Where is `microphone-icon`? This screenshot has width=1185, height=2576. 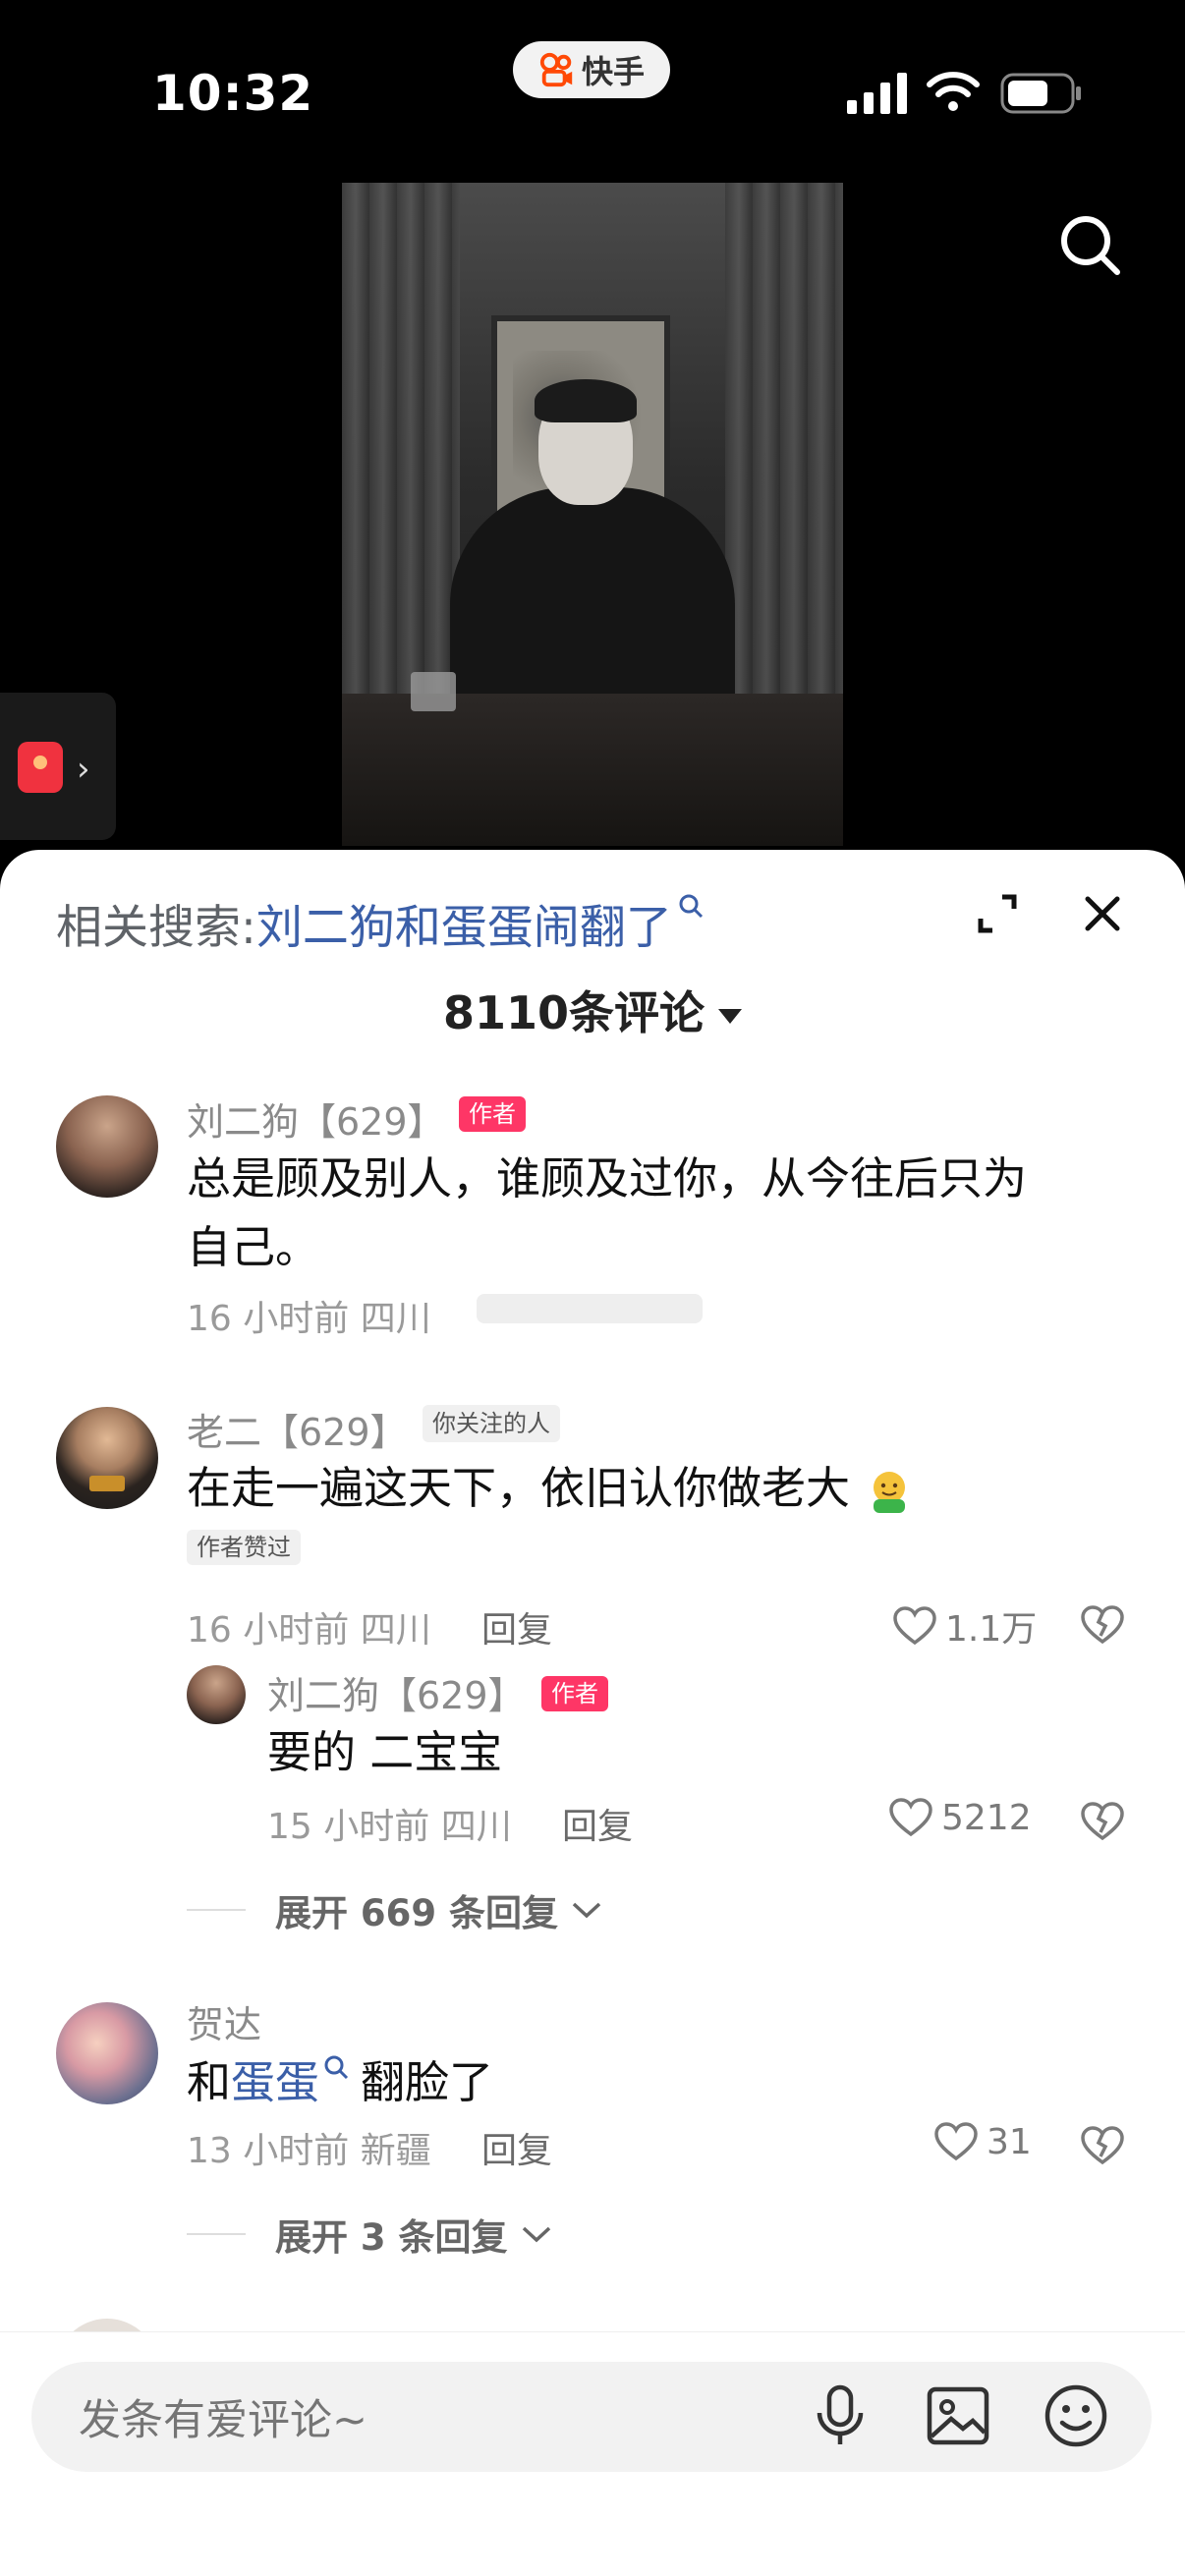
microphone-icon is located at coordinates (841, 2415).